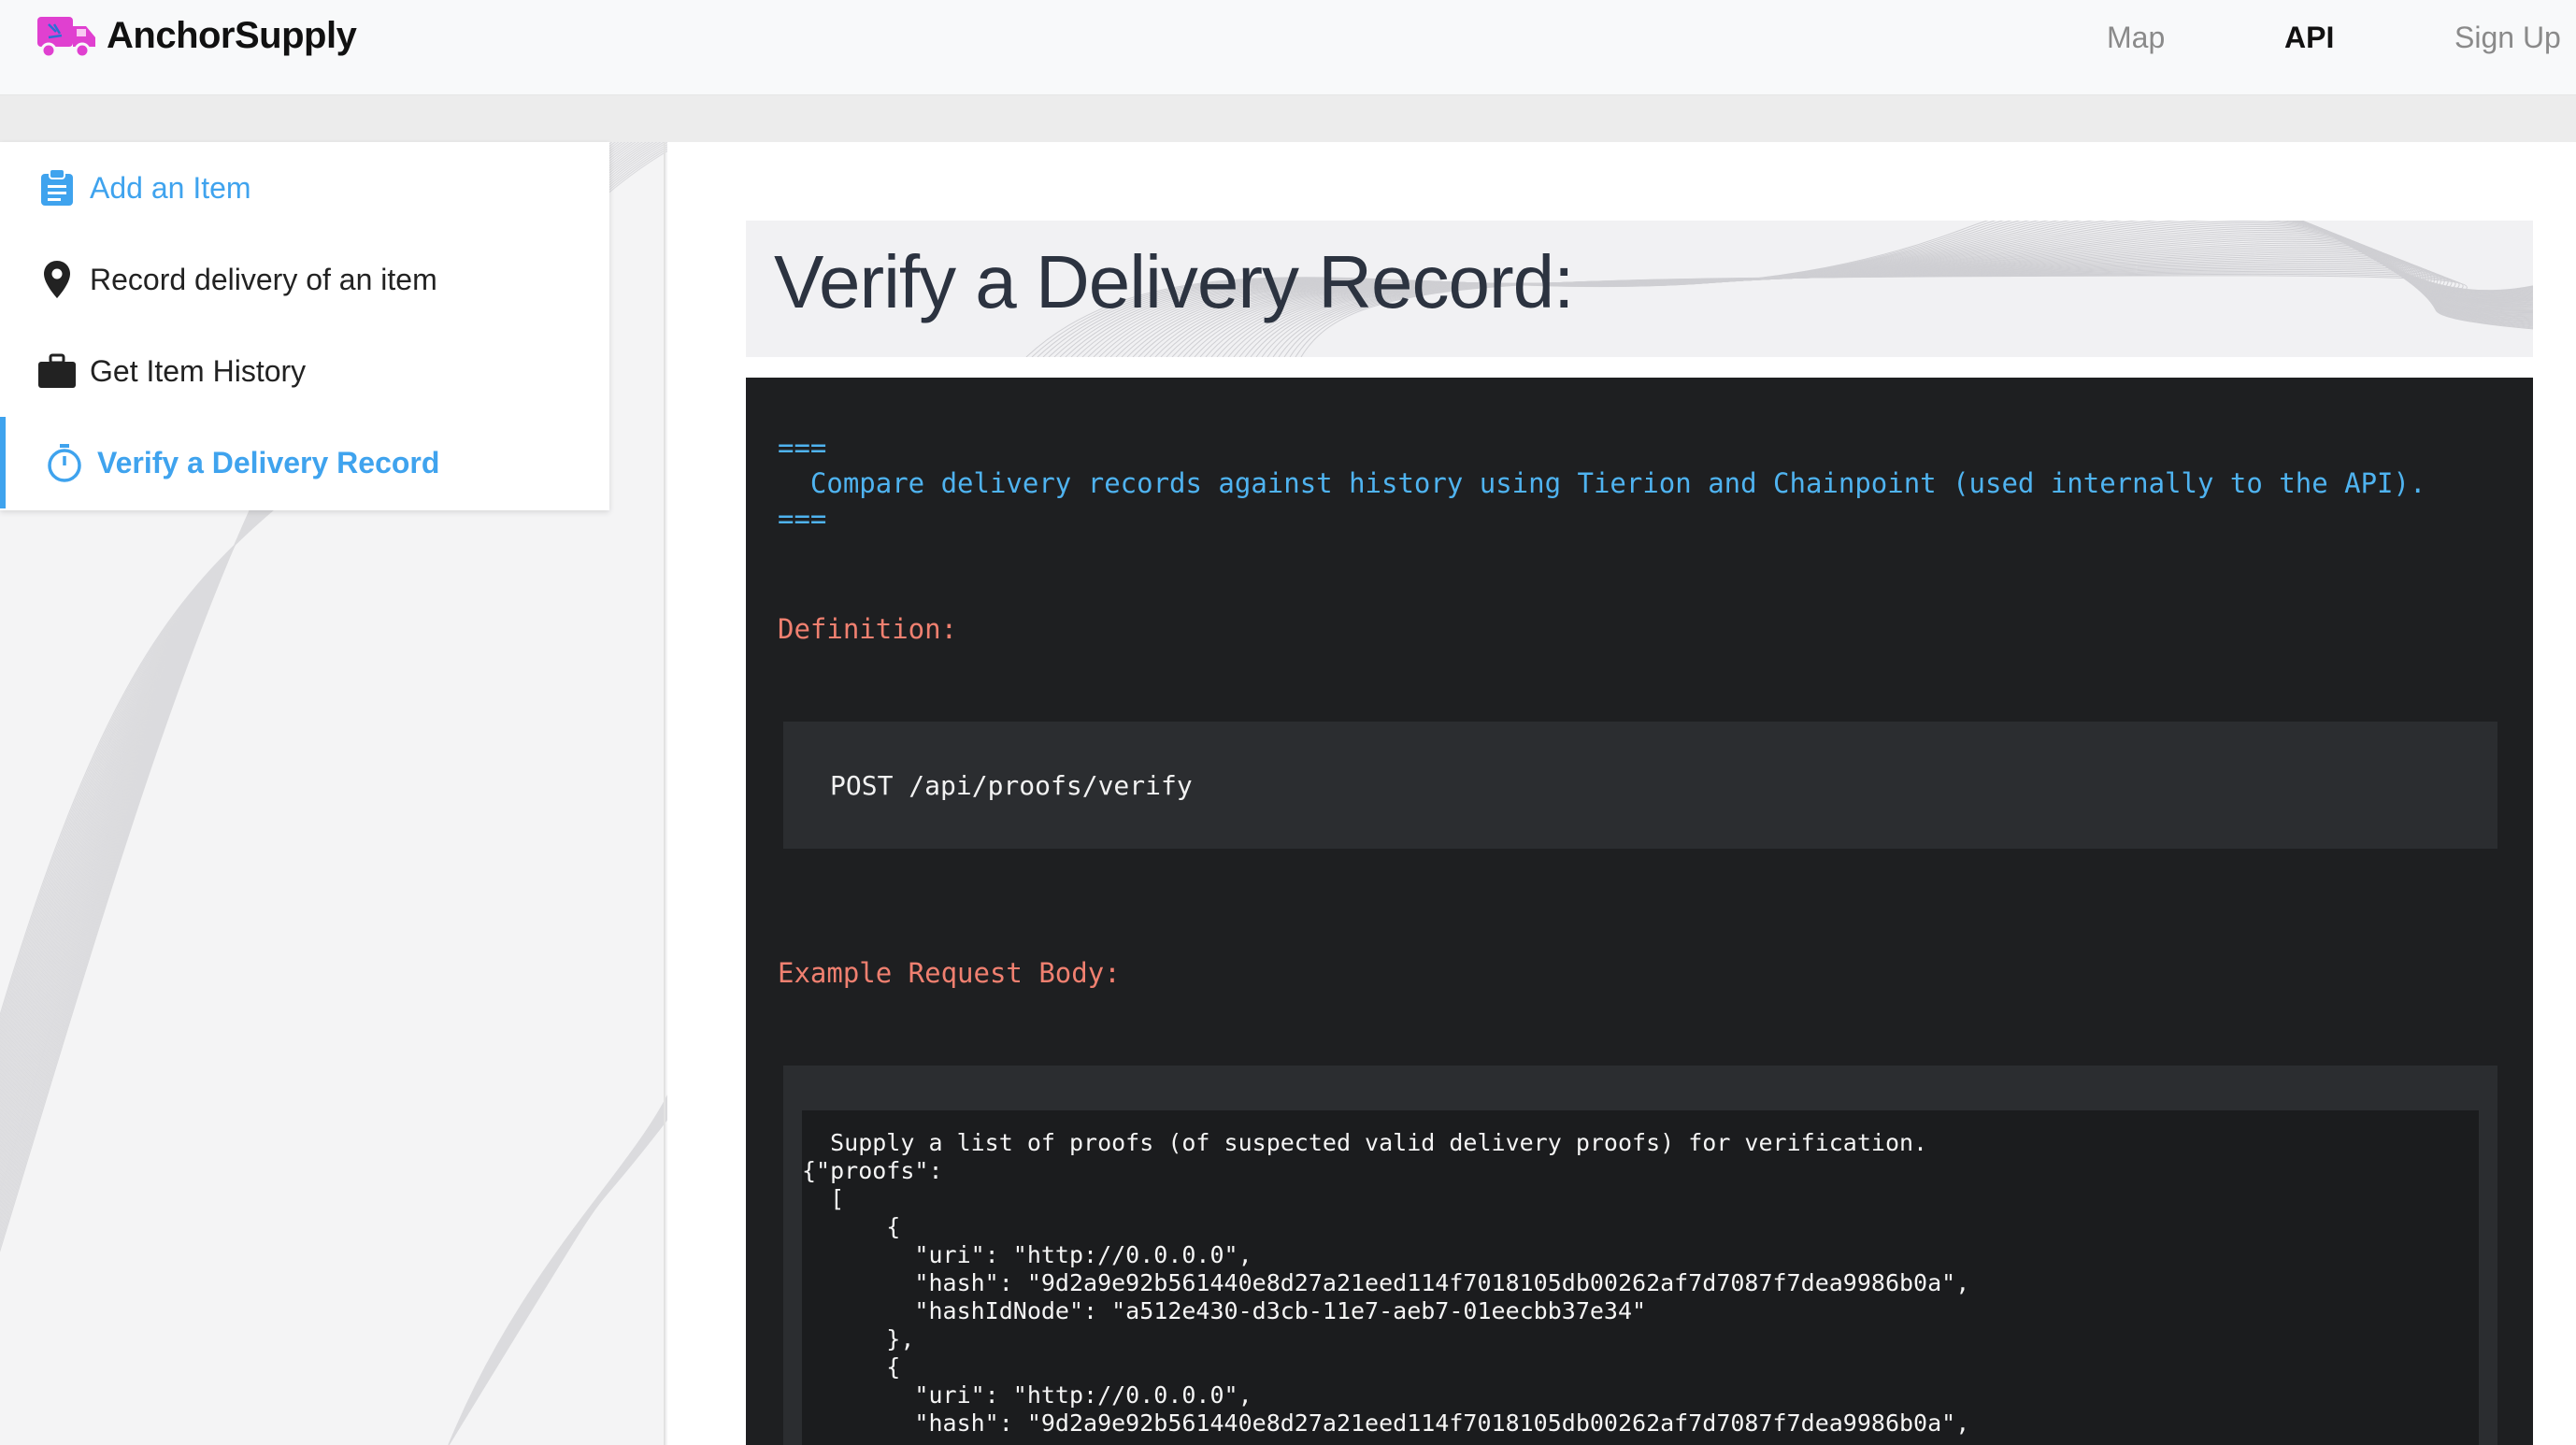  What do you see at coordinates (1288, 118) in the screenshot?
I see `header-decoration-strip` at bounding box center [1288, 118].